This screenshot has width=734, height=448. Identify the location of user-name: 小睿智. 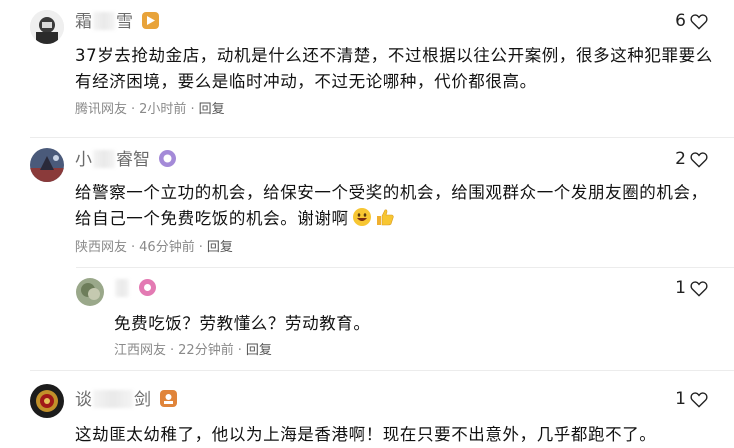
(126, 160).